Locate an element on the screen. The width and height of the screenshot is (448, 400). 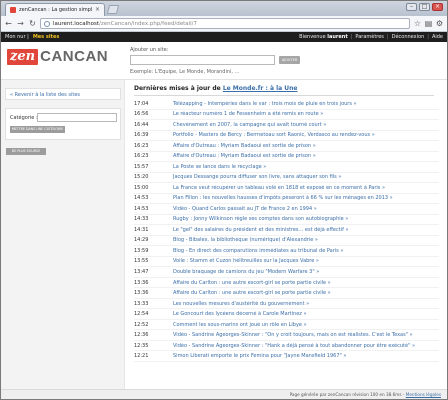
feed-item-time: 14:33 is located at coordinates (141, 219).